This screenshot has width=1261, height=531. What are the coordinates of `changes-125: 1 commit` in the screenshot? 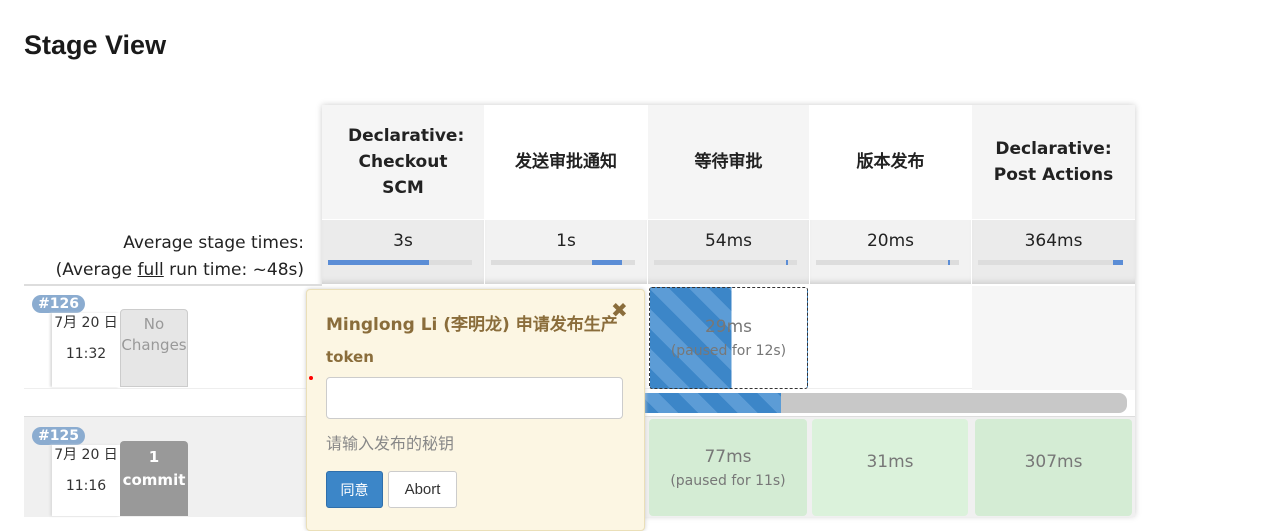 It's located at (154, 478).